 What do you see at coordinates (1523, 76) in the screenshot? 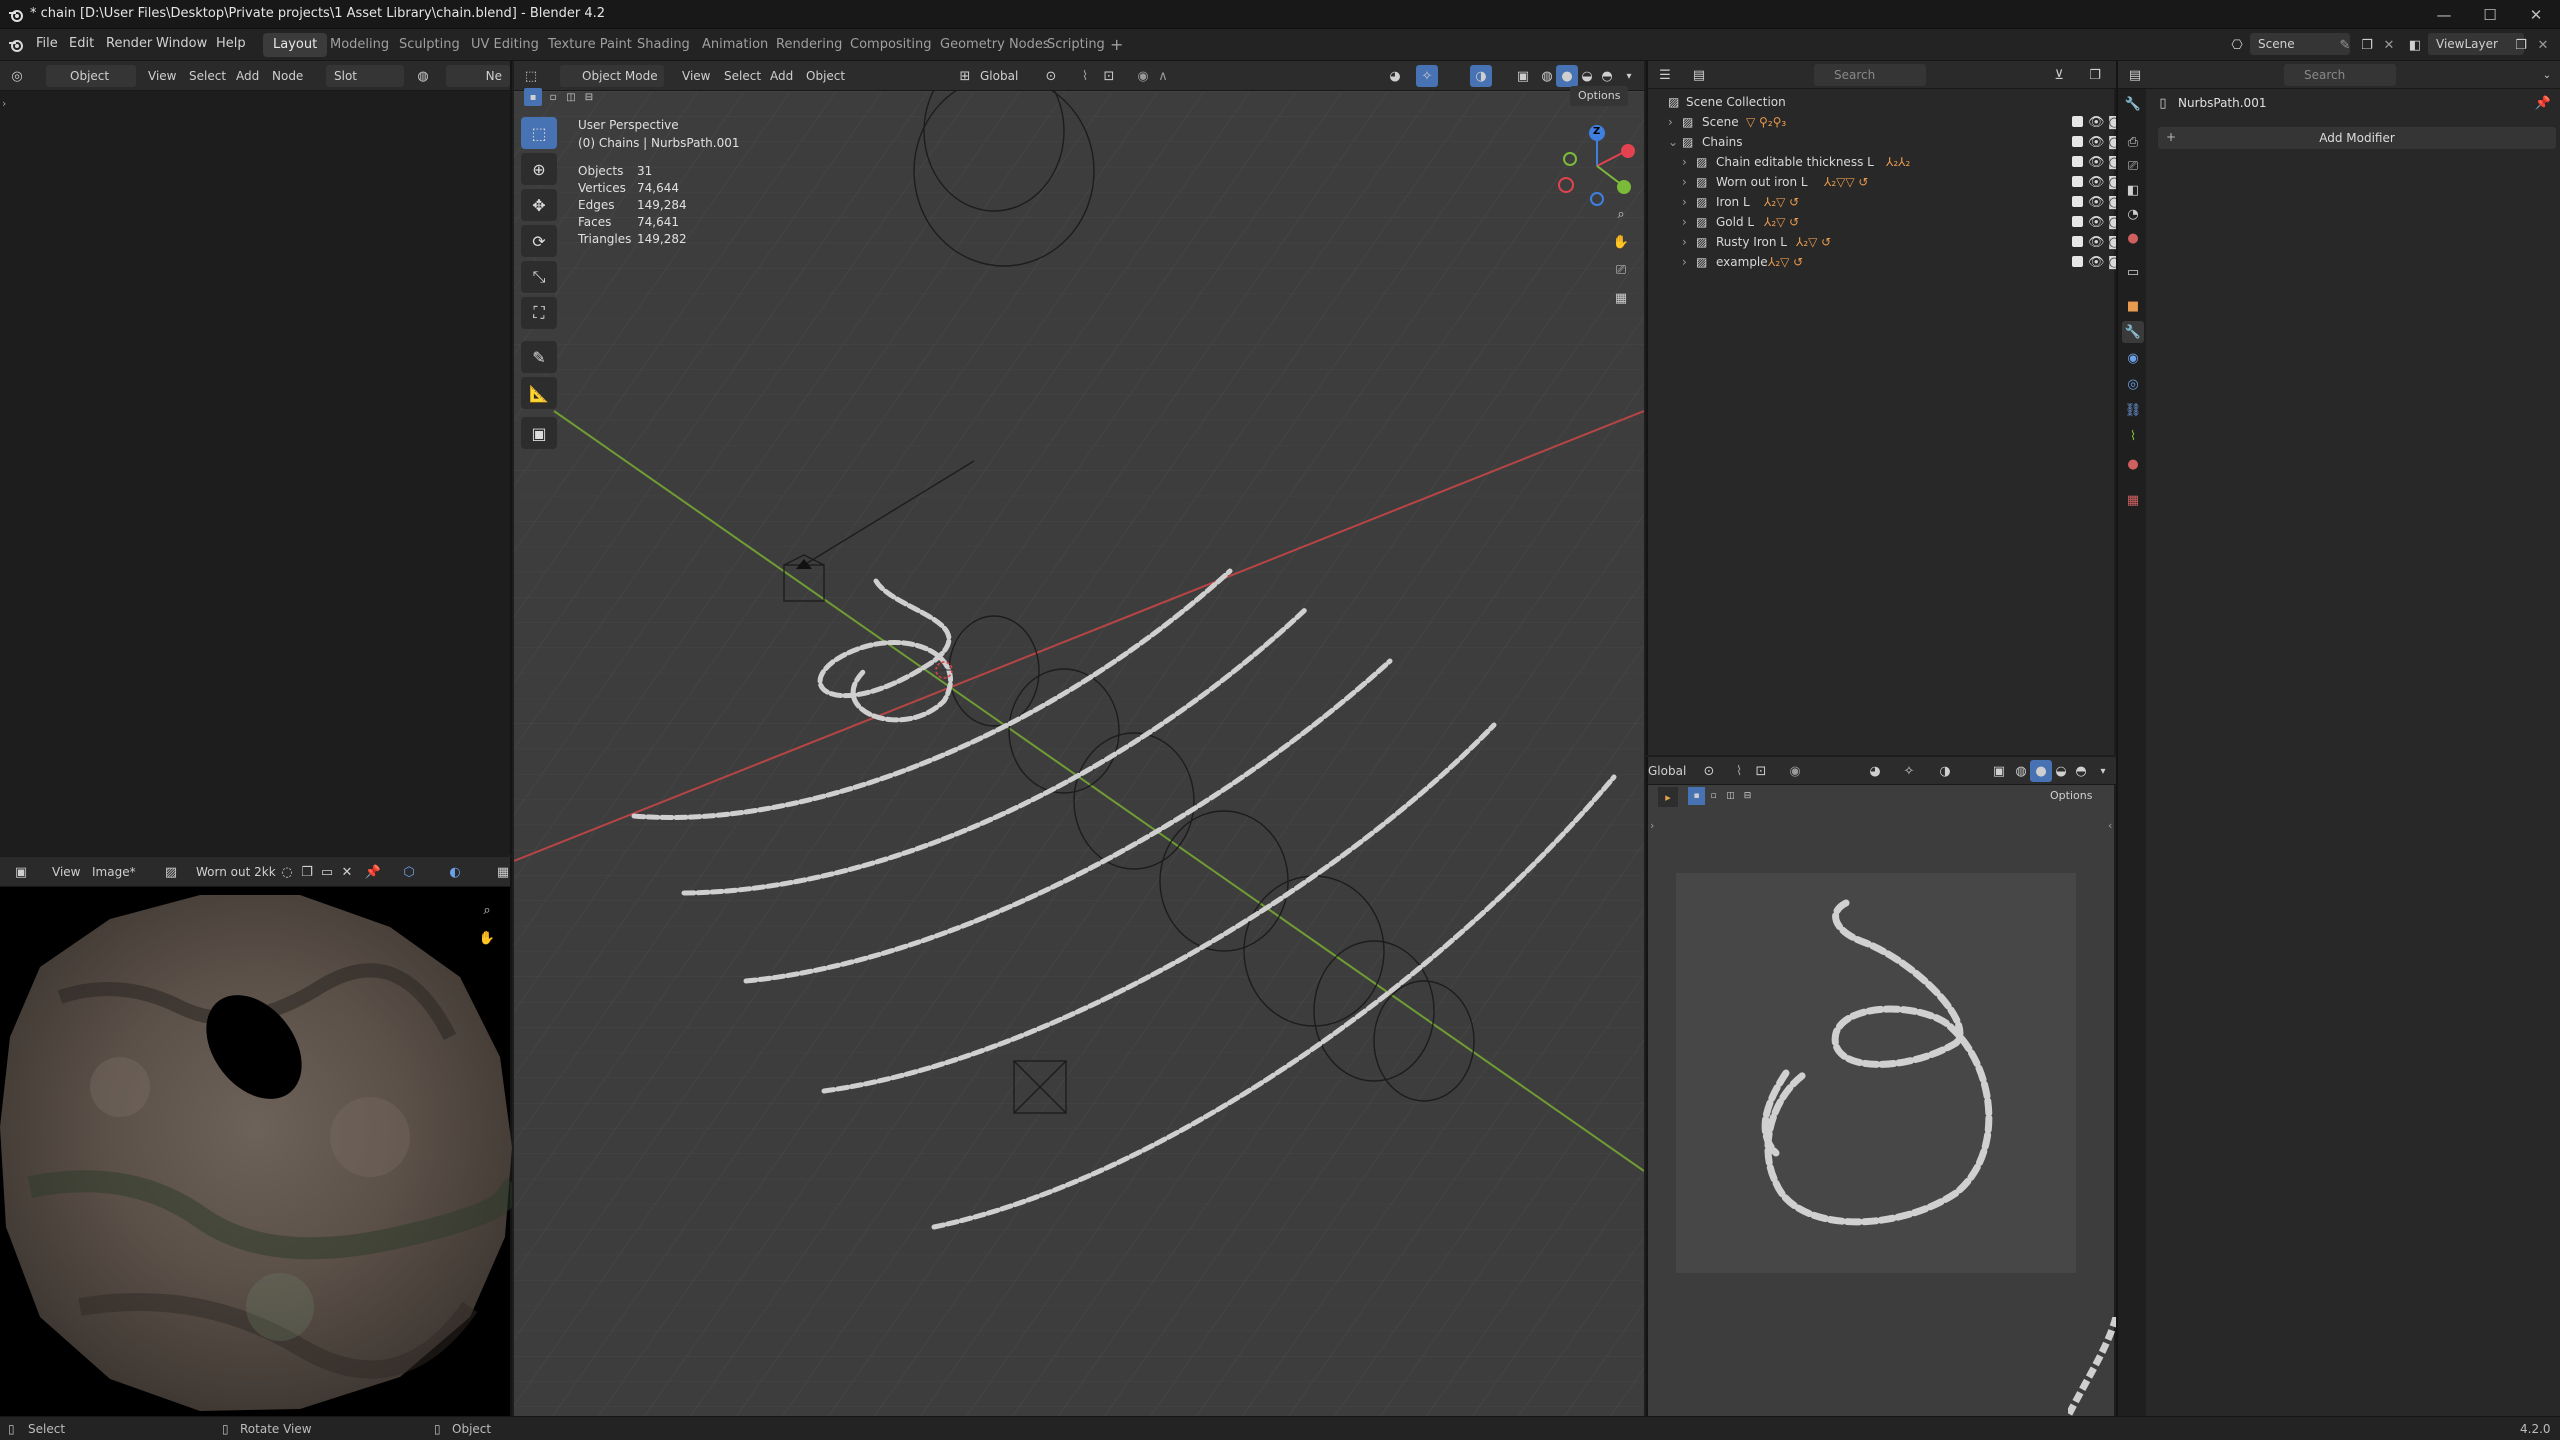
I see `xray-icon: ▣` at bounding box center [1523, 76].